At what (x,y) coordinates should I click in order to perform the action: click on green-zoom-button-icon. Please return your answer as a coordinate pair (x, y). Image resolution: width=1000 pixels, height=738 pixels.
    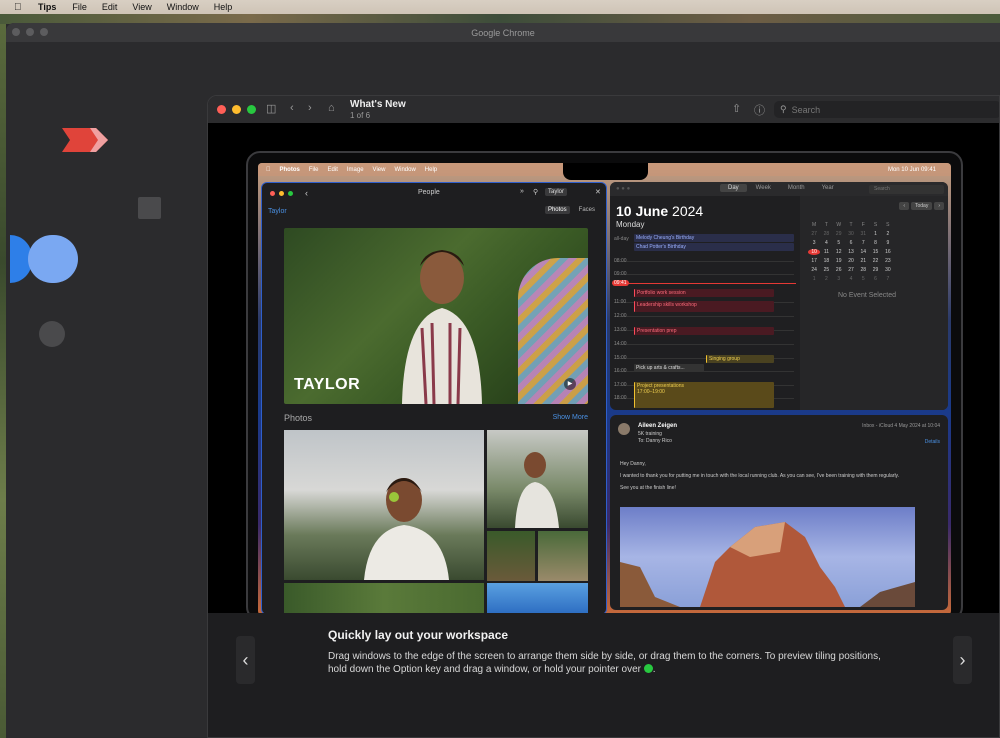
    Looking at the image, I should click on (648, 668).